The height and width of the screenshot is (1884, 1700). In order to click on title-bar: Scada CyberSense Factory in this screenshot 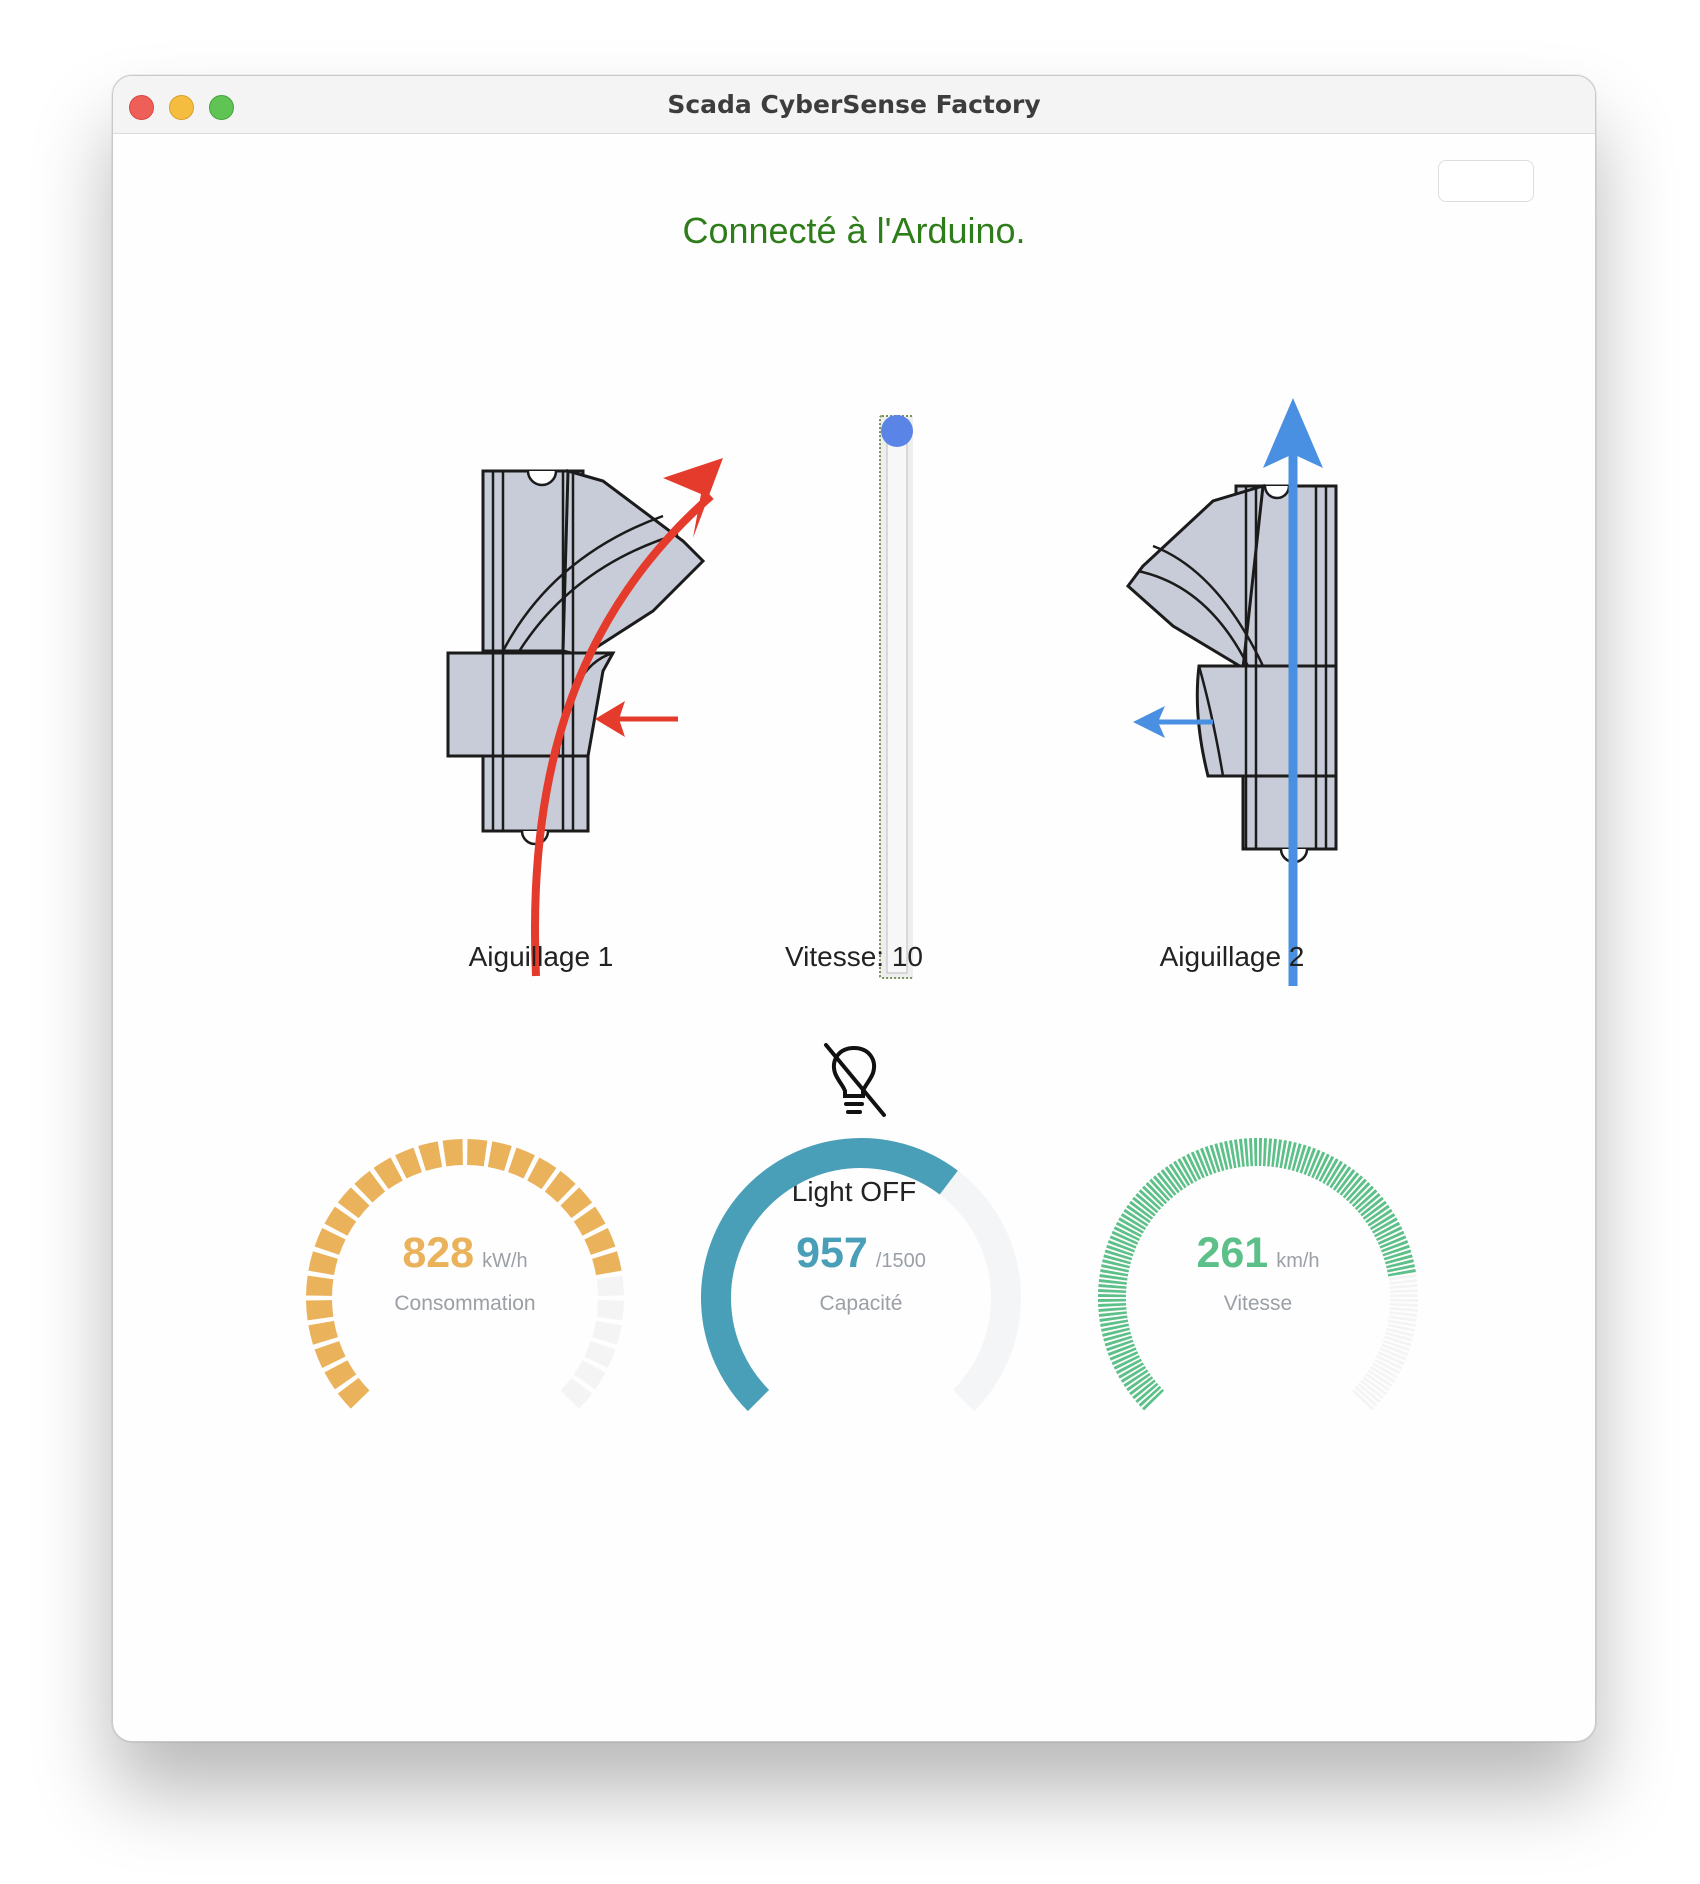, I will do `click(854, 105)`.